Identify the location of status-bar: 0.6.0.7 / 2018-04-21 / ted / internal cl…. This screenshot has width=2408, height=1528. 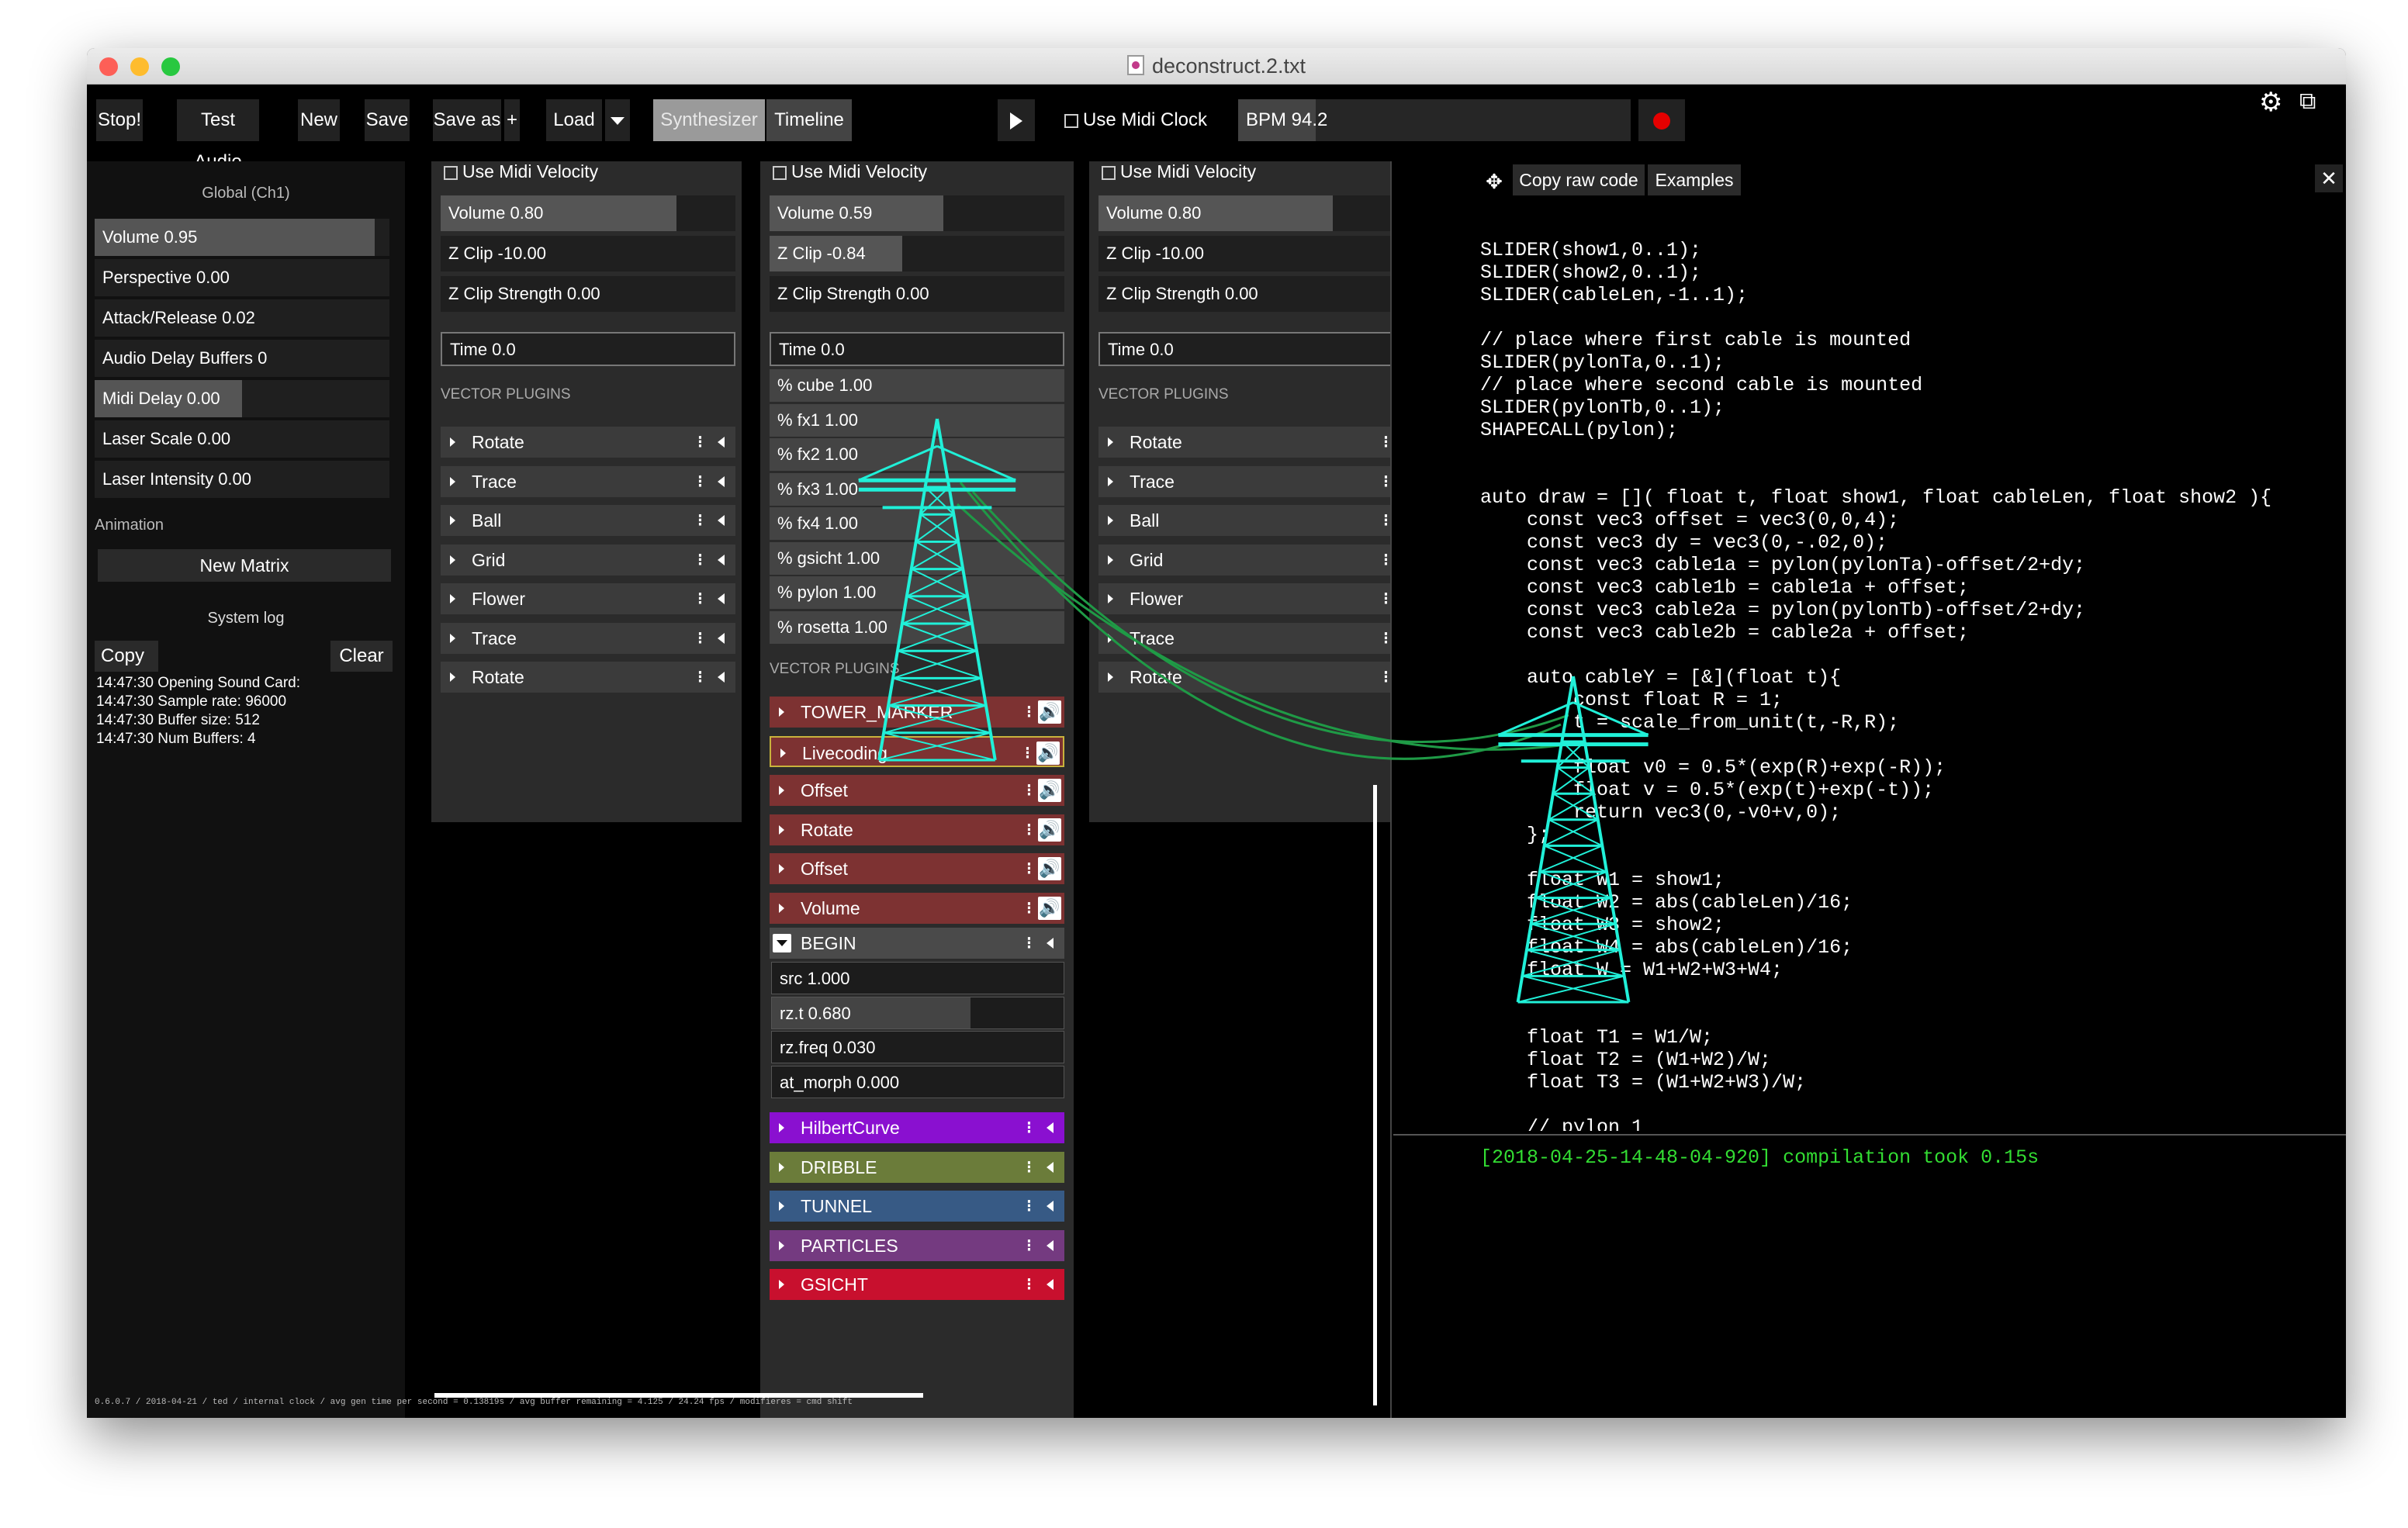
(474, 1402).